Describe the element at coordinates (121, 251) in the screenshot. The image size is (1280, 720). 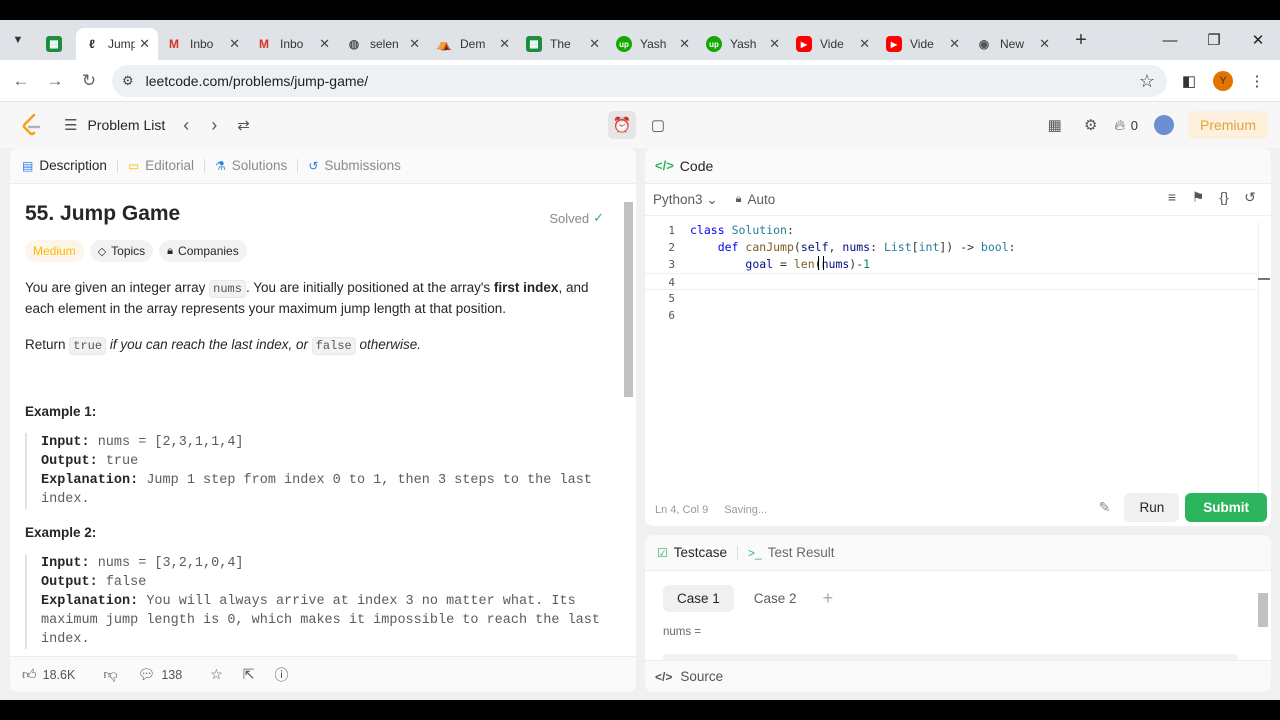
I see `topics-badge: ◇ Topics` at that location.